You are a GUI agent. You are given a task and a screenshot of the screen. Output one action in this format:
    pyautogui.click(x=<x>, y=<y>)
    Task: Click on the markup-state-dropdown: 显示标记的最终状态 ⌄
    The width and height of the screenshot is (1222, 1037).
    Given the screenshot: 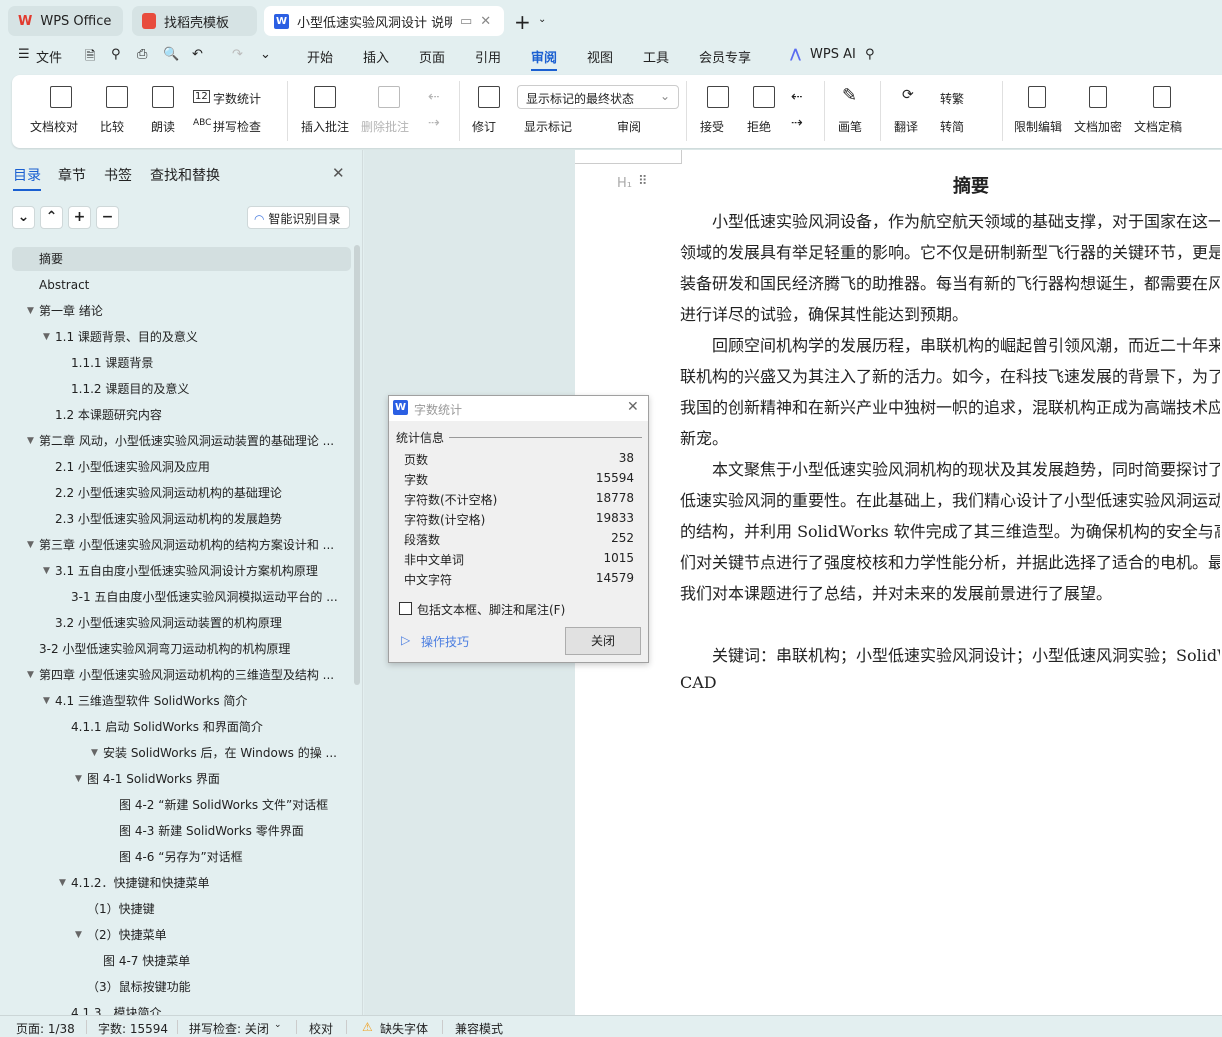 What is the action you would take?
    pyautogui.click(x=598, y=97)
    